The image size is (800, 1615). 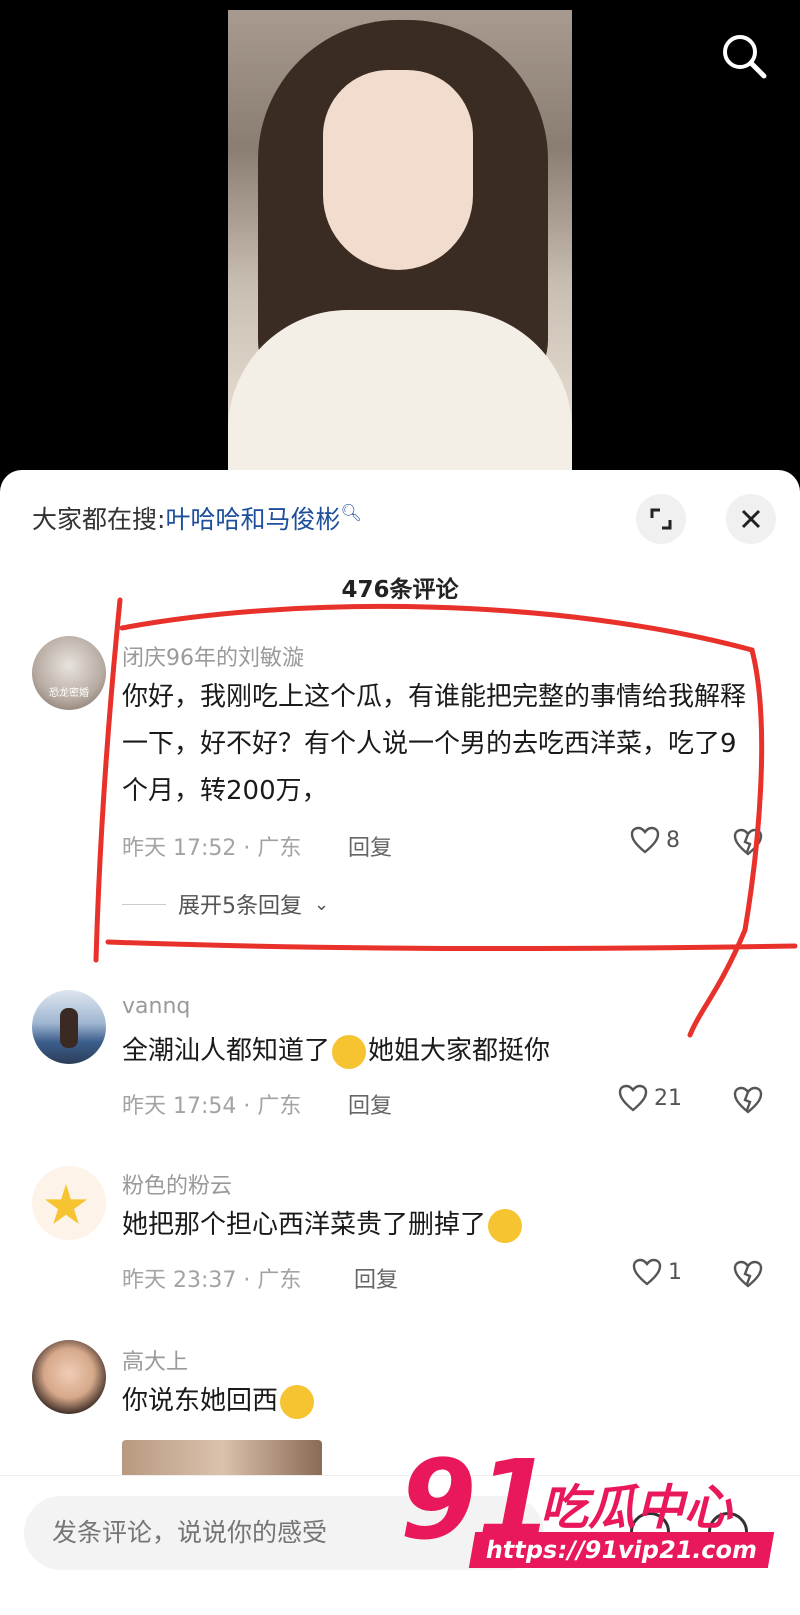 What do you see at coordinates (673, 840) in the screenshot?
I see `like-count: 8` at bounding box center [673, 840].